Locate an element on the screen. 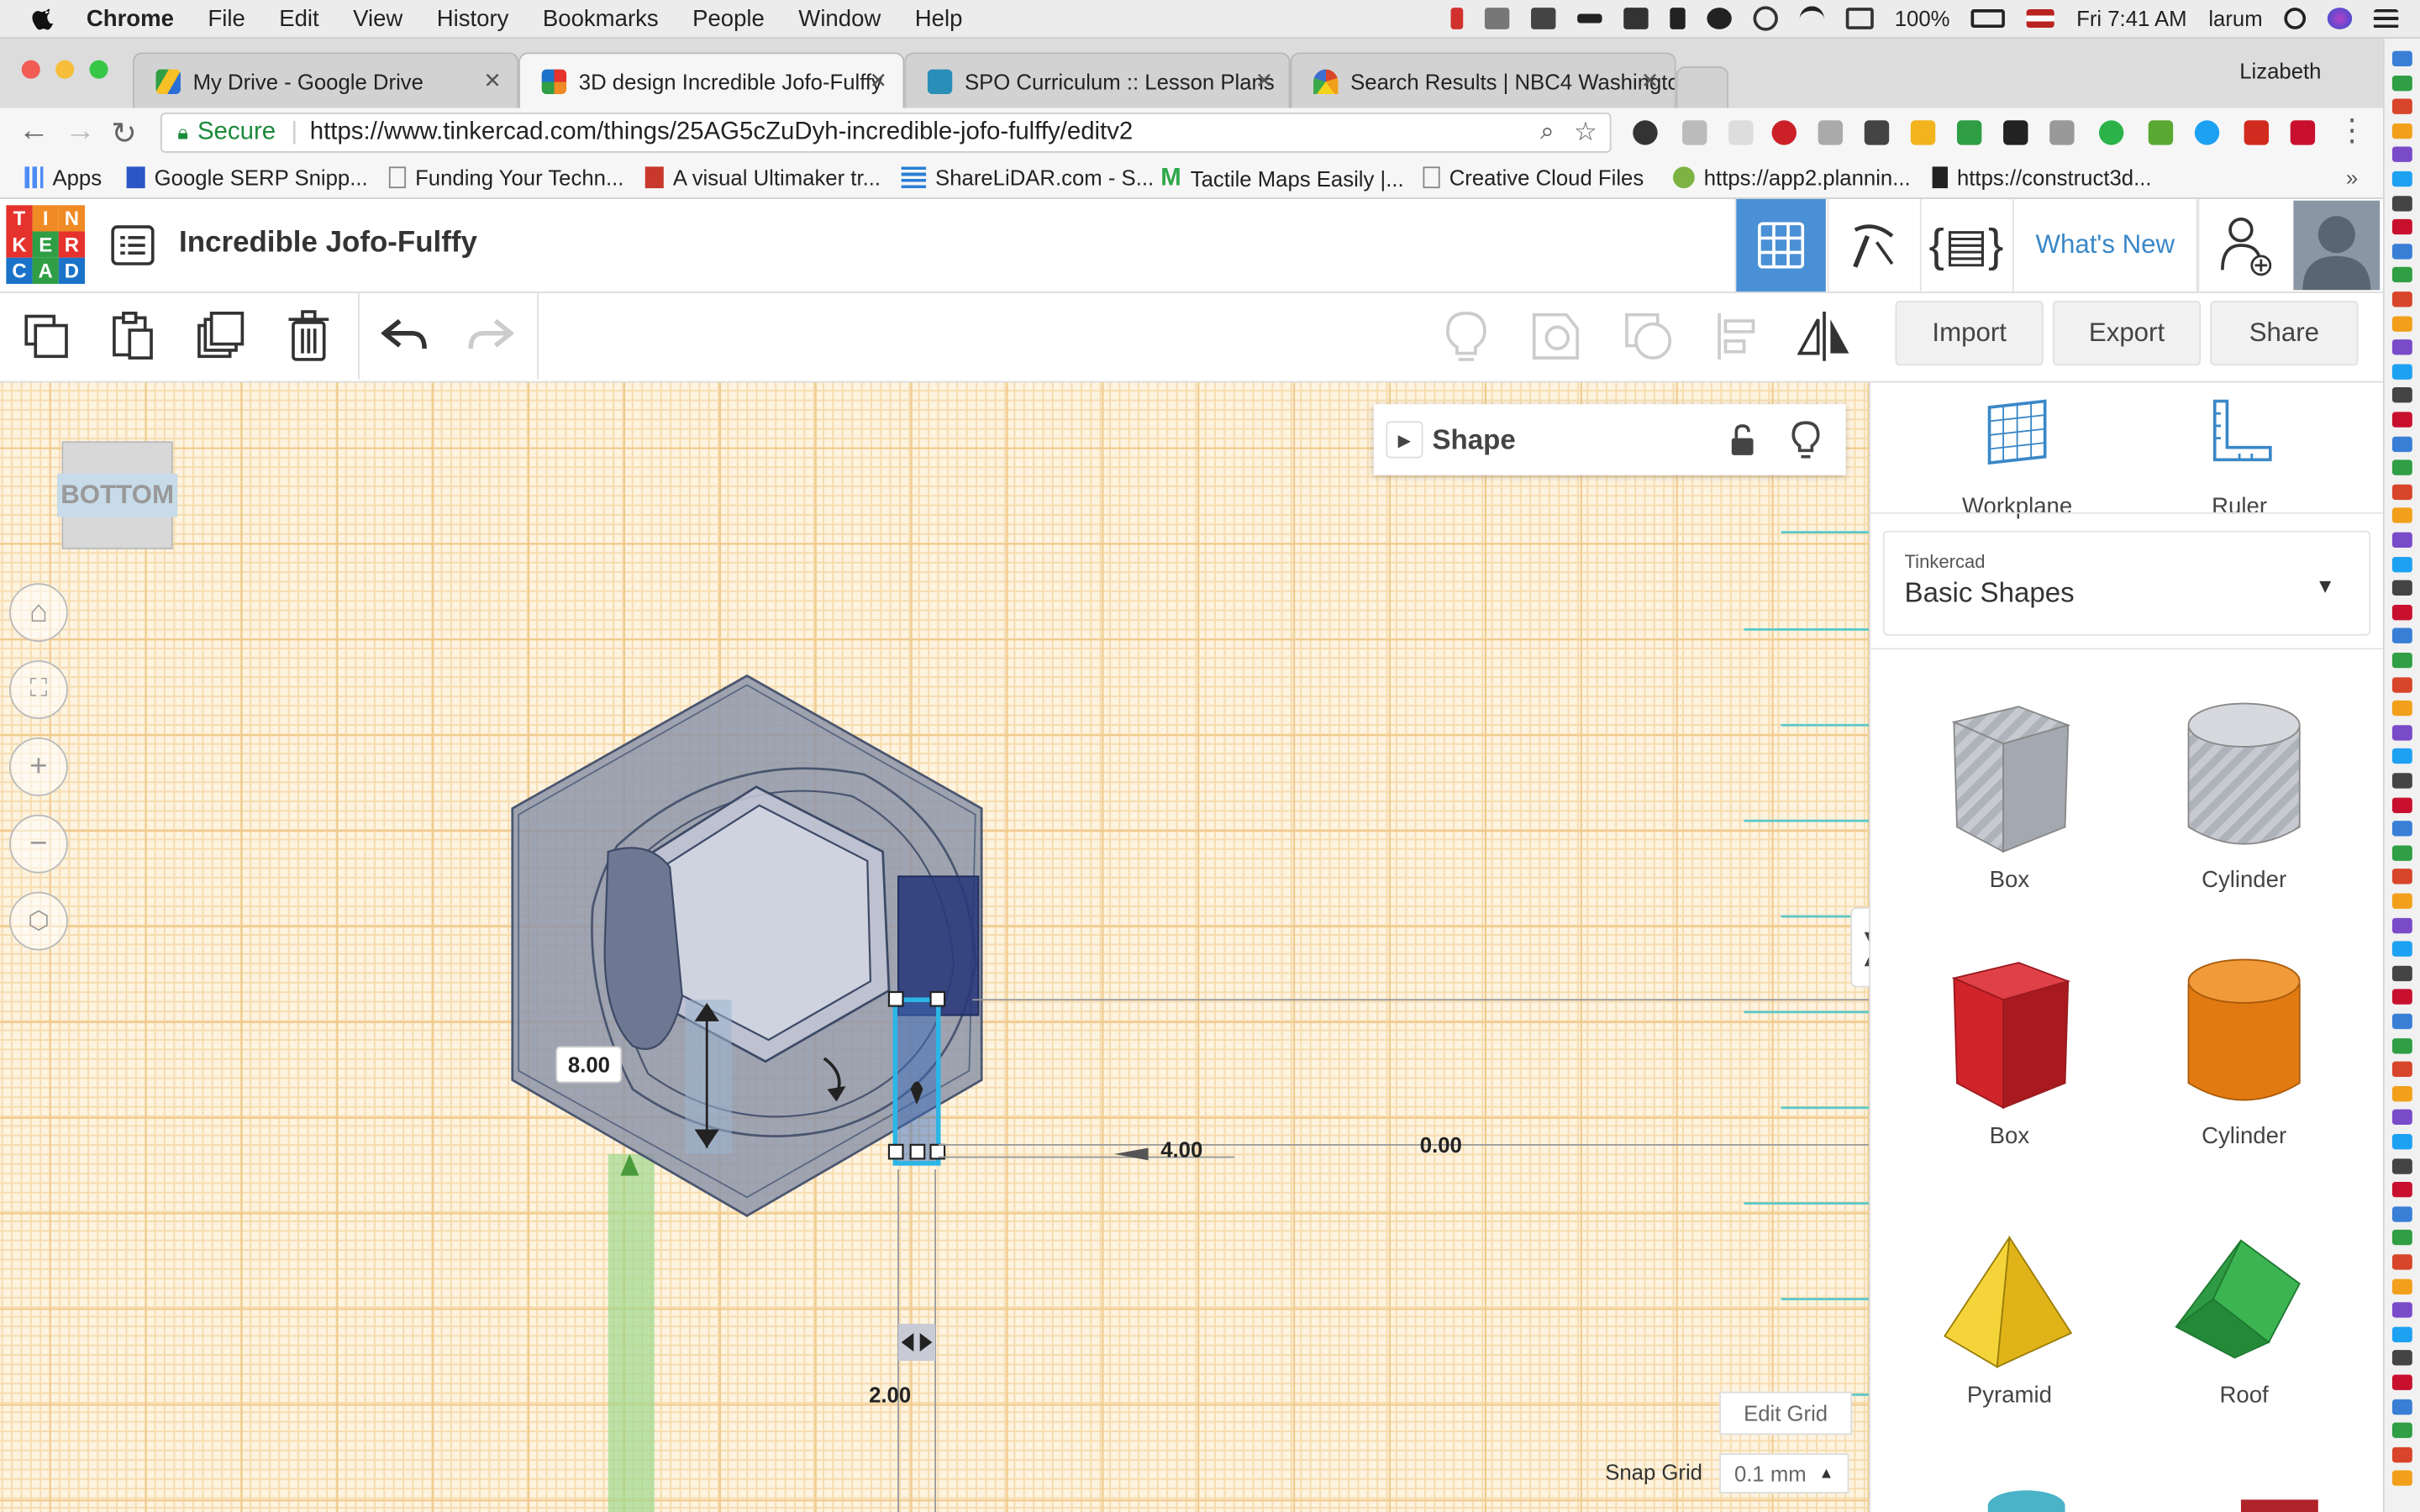 The height and width of the screenshot is (1512, 2420). battery-device-icon is located at coordinates (1589, 18).